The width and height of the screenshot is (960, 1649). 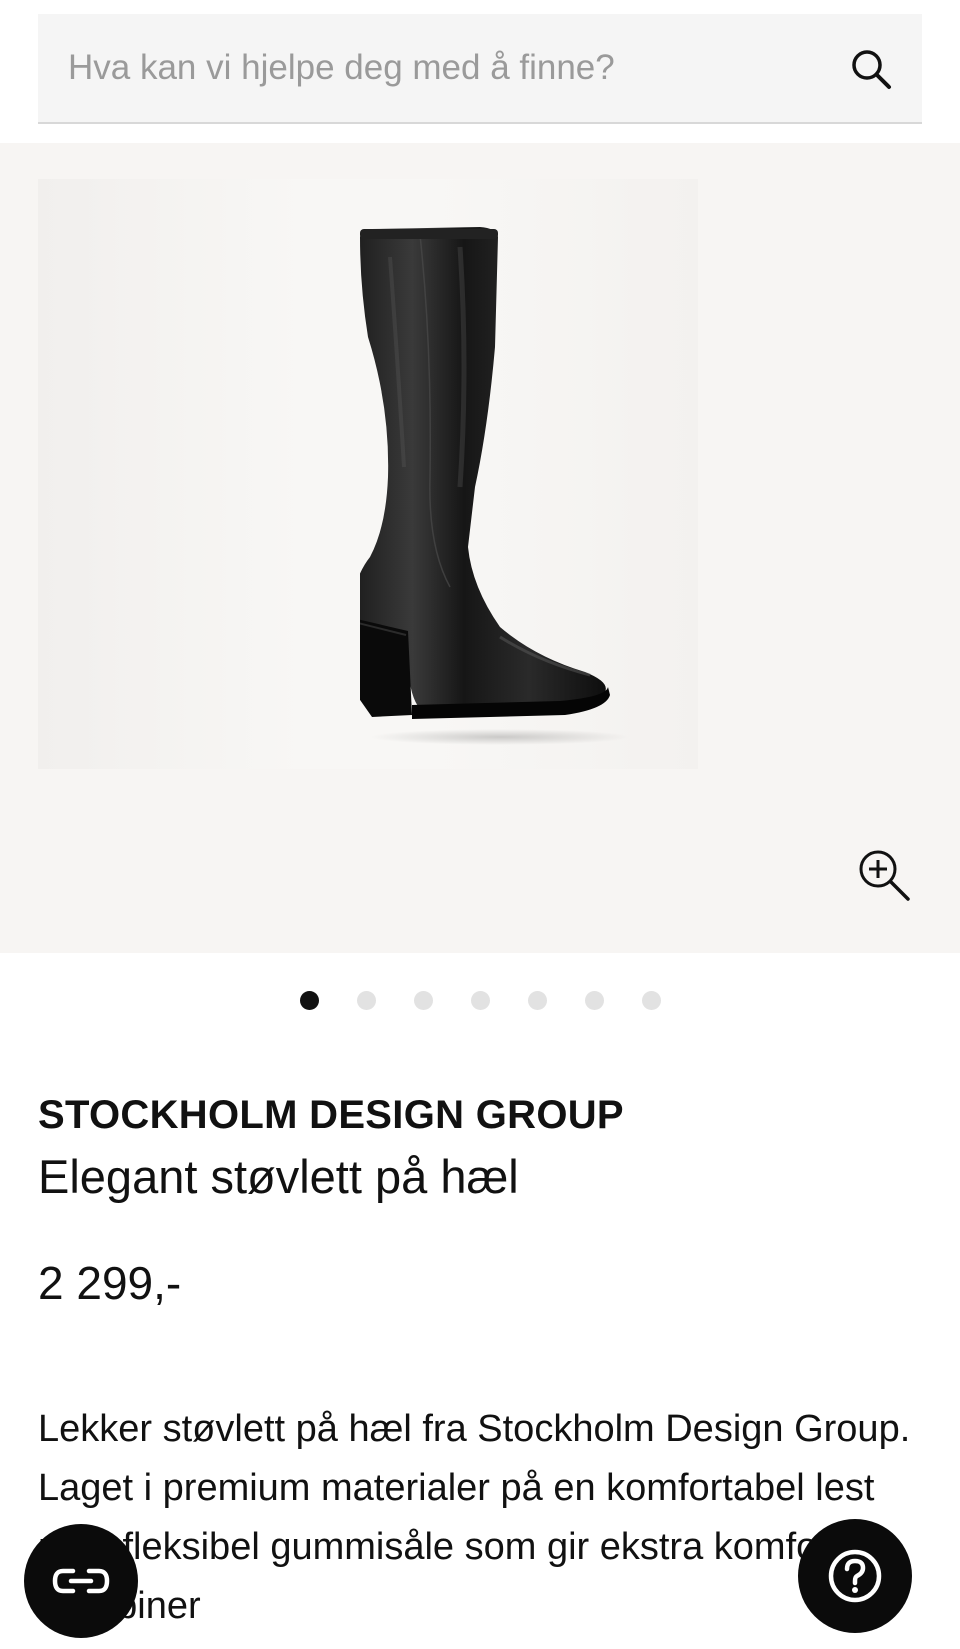 What do you see at coordinates (438, 68) in the screenshot?
I see `search-input` at bounding box center [438, 68].